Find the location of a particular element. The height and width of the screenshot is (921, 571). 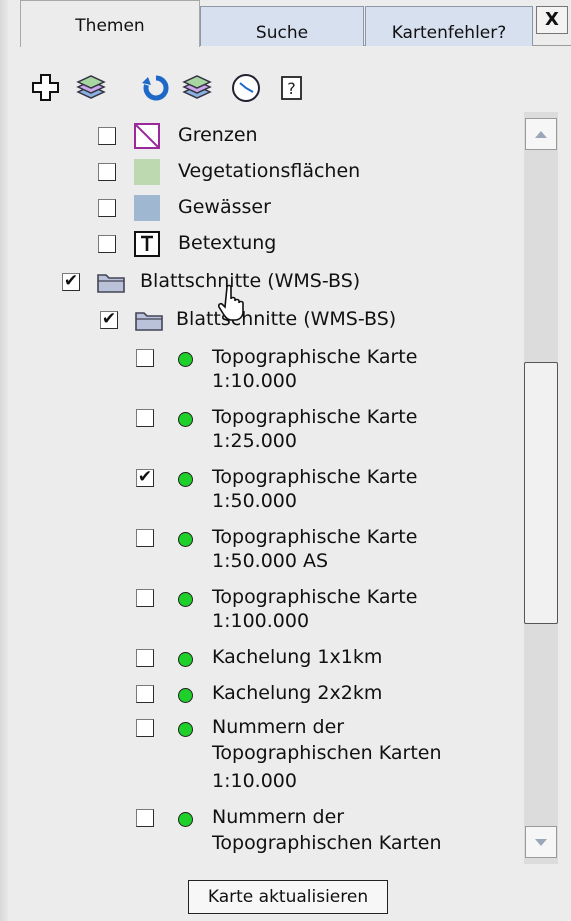

tree-item-label: Kachelung 2x2km is located at coordinates (297, 693).